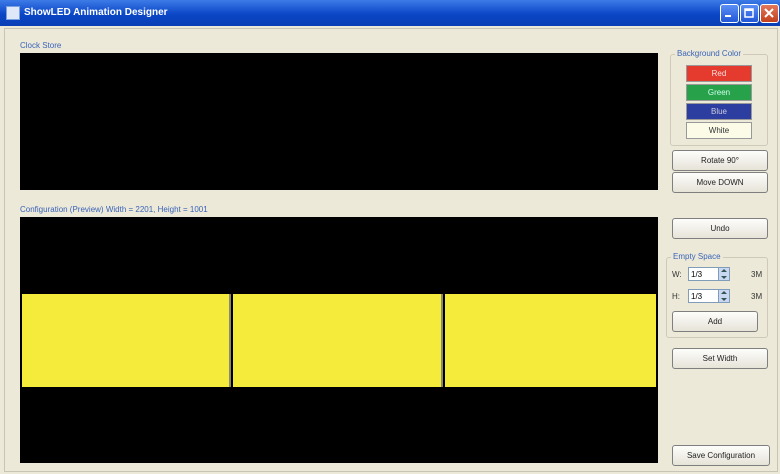  I want to click on minimize-icon, so click(728, 16).